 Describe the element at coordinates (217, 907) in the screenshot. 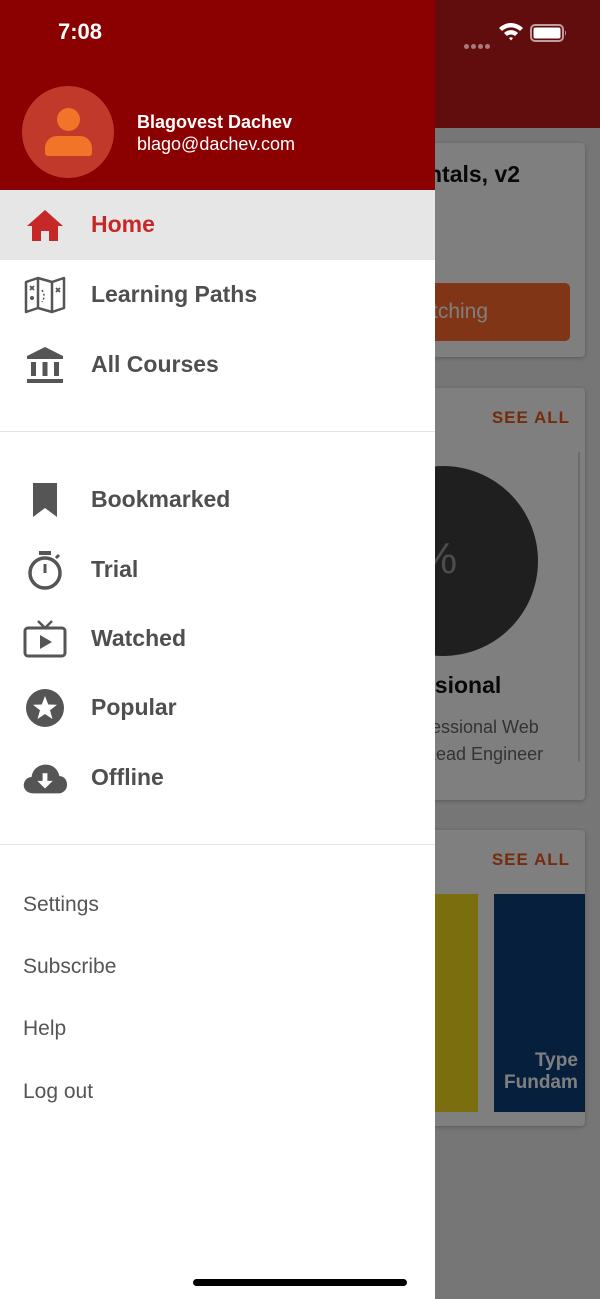

I see `settings-link: Settings` at that location.